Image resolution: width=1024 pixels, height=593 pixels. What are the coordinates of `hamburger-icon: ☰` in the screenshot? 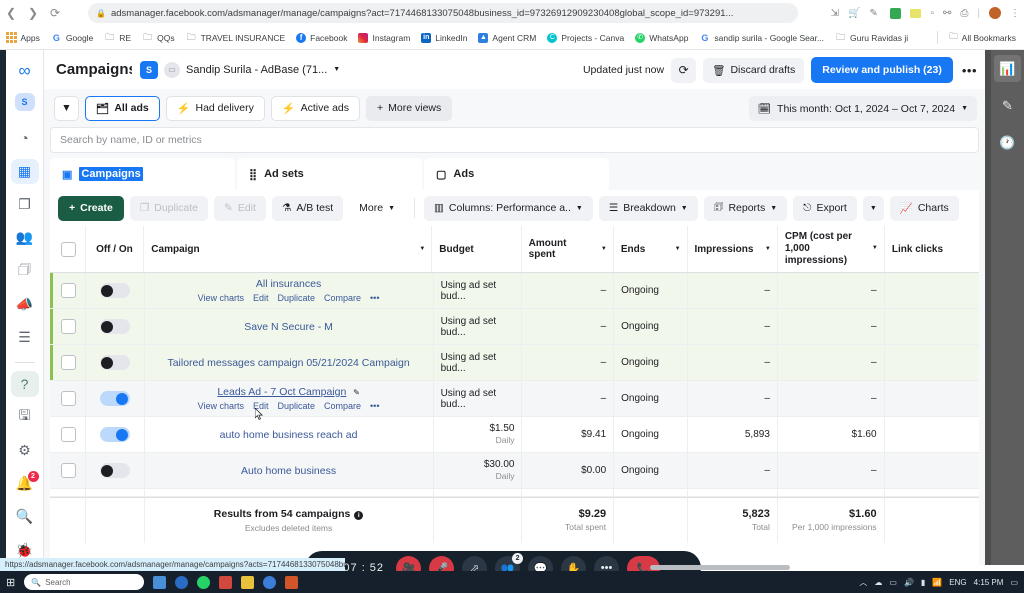 It's located at (25, 337).